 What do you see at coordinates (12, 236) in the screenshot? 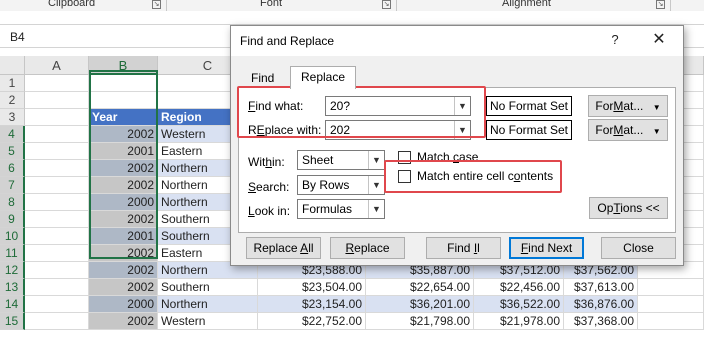
I see `row-header: 10` at bounding box center [12, 236].